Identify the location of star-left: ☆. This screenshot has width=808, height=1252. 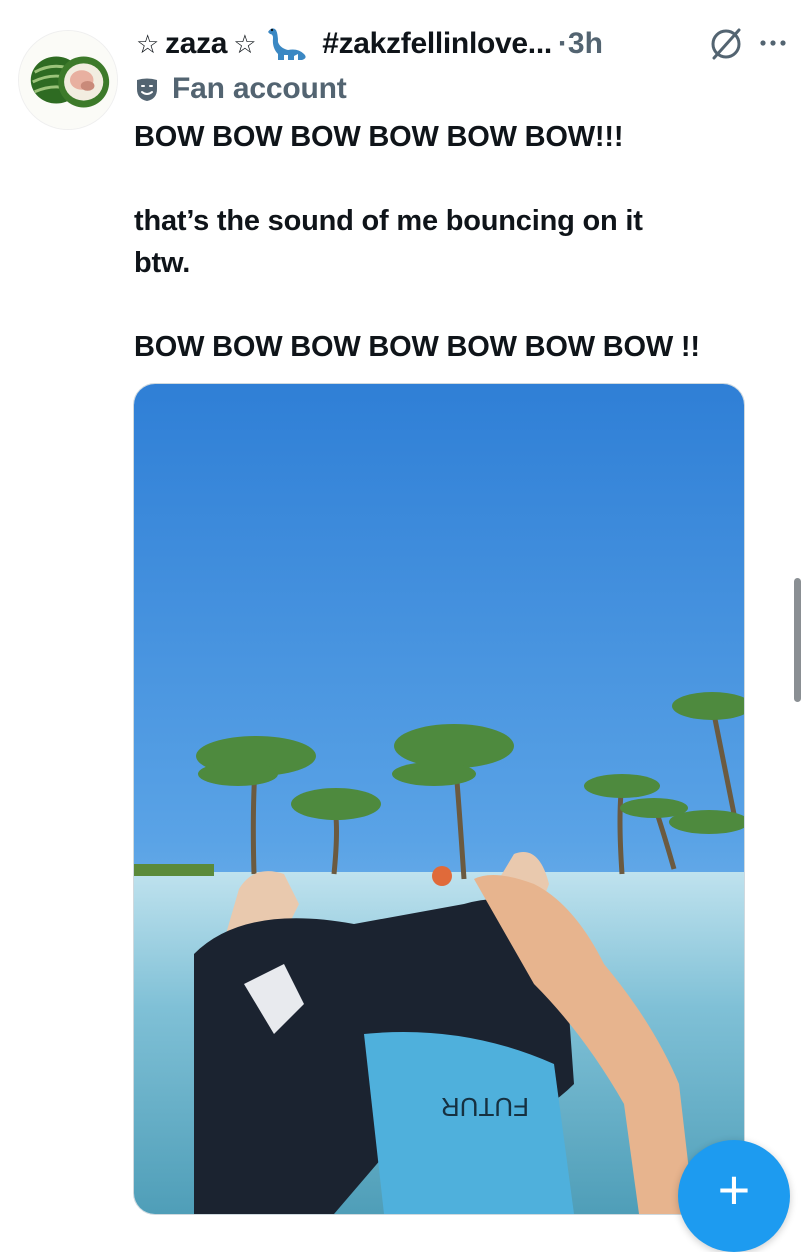
(148, 43).